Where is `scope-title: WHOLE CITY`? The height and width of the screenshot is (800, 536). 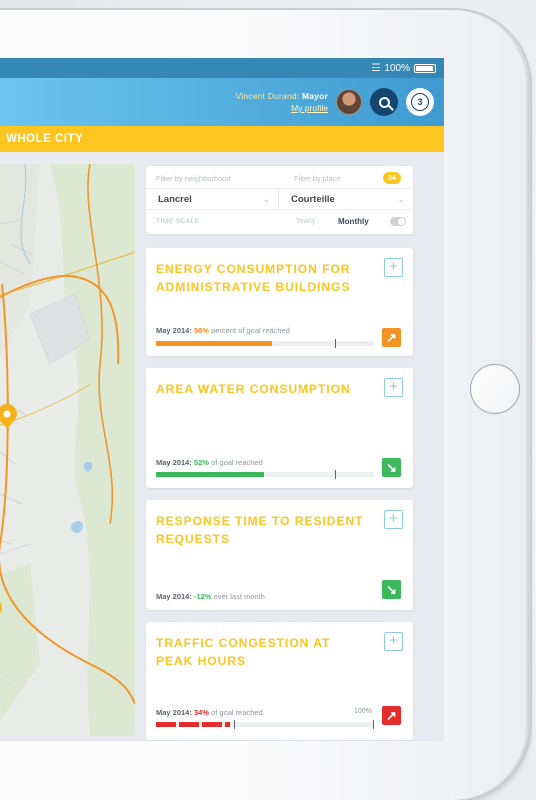 scope-title: WHOLE CITY is located at coordinates (45, 139).